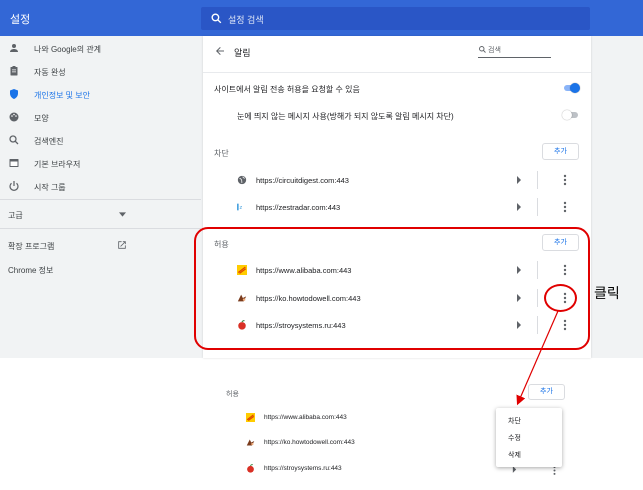 Image resolution: width=643 pixels, height=490 pixels. Describe the element at coordinates (345, 116) in the screenshot. I see `quiet-messaging-label: 눈에 띄지 않는 메시지 사용(방해가 되지 않도록 알림 메시지 차단)` at that location.